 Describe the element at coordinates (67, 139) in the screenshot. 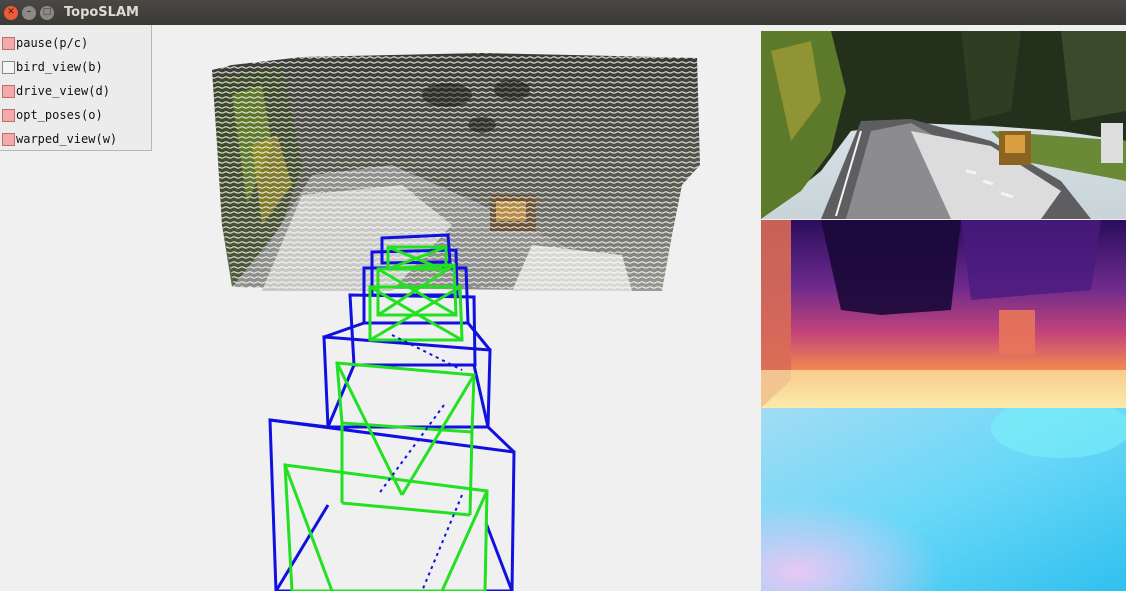

I see `option-warped-view-label: warped_view(w)` at that location.